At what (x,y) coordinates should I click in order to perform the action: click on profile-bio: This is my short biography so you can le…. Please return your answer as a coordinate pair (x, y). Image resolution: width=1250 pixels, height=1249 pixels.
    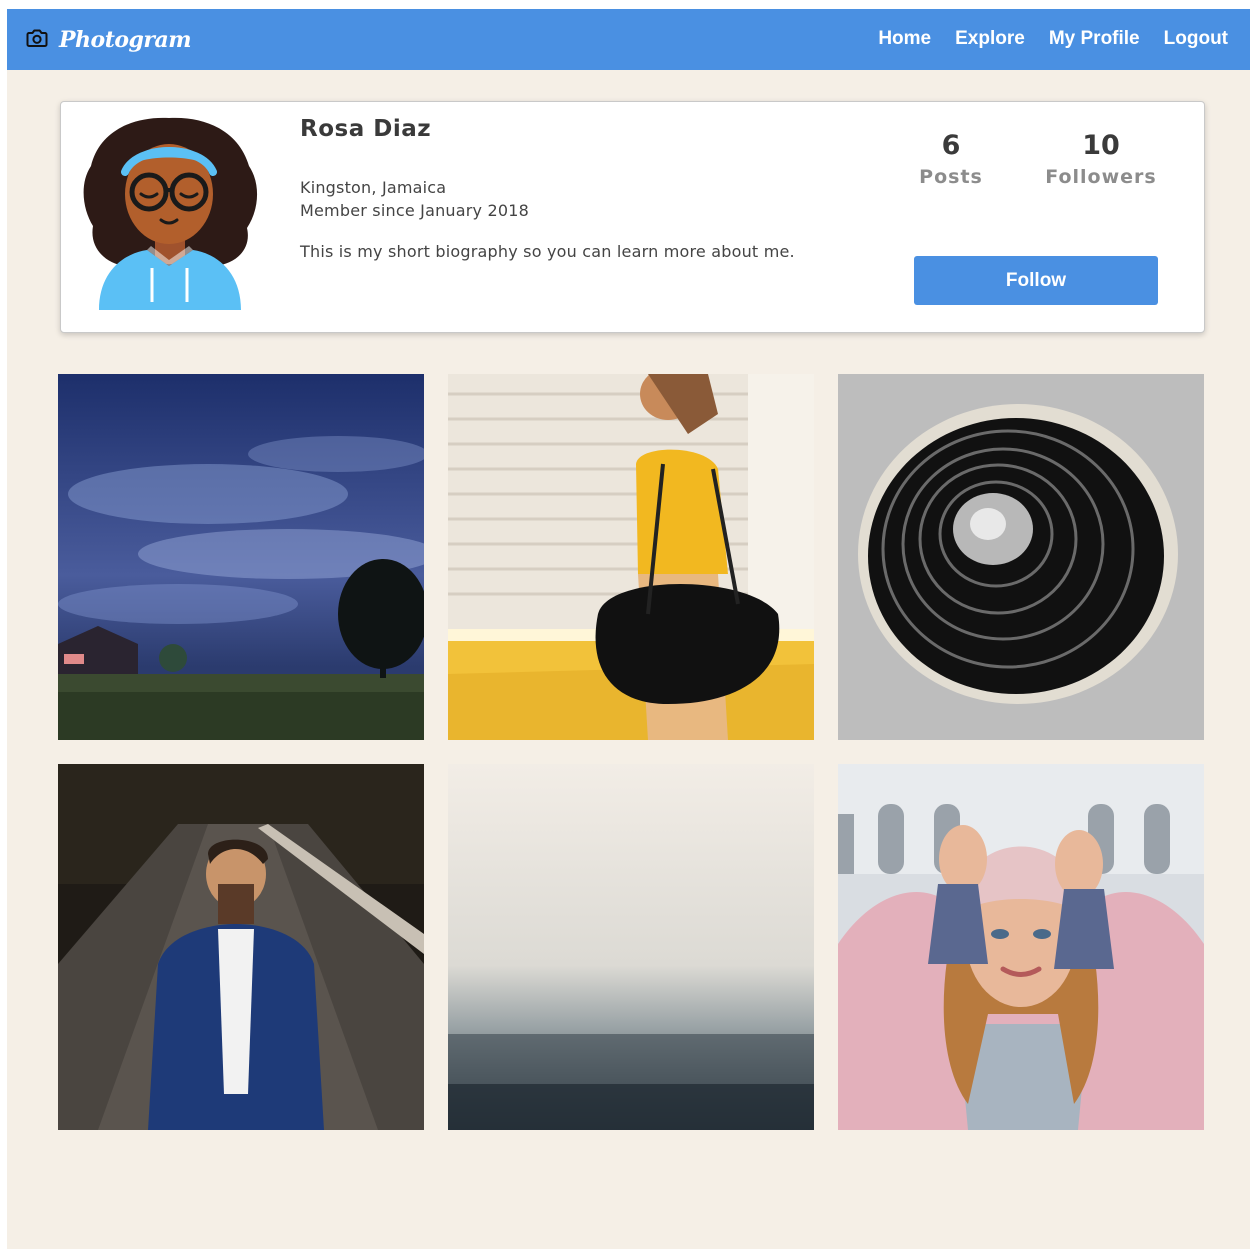
    Looking at the image, I should click on (547, 251).